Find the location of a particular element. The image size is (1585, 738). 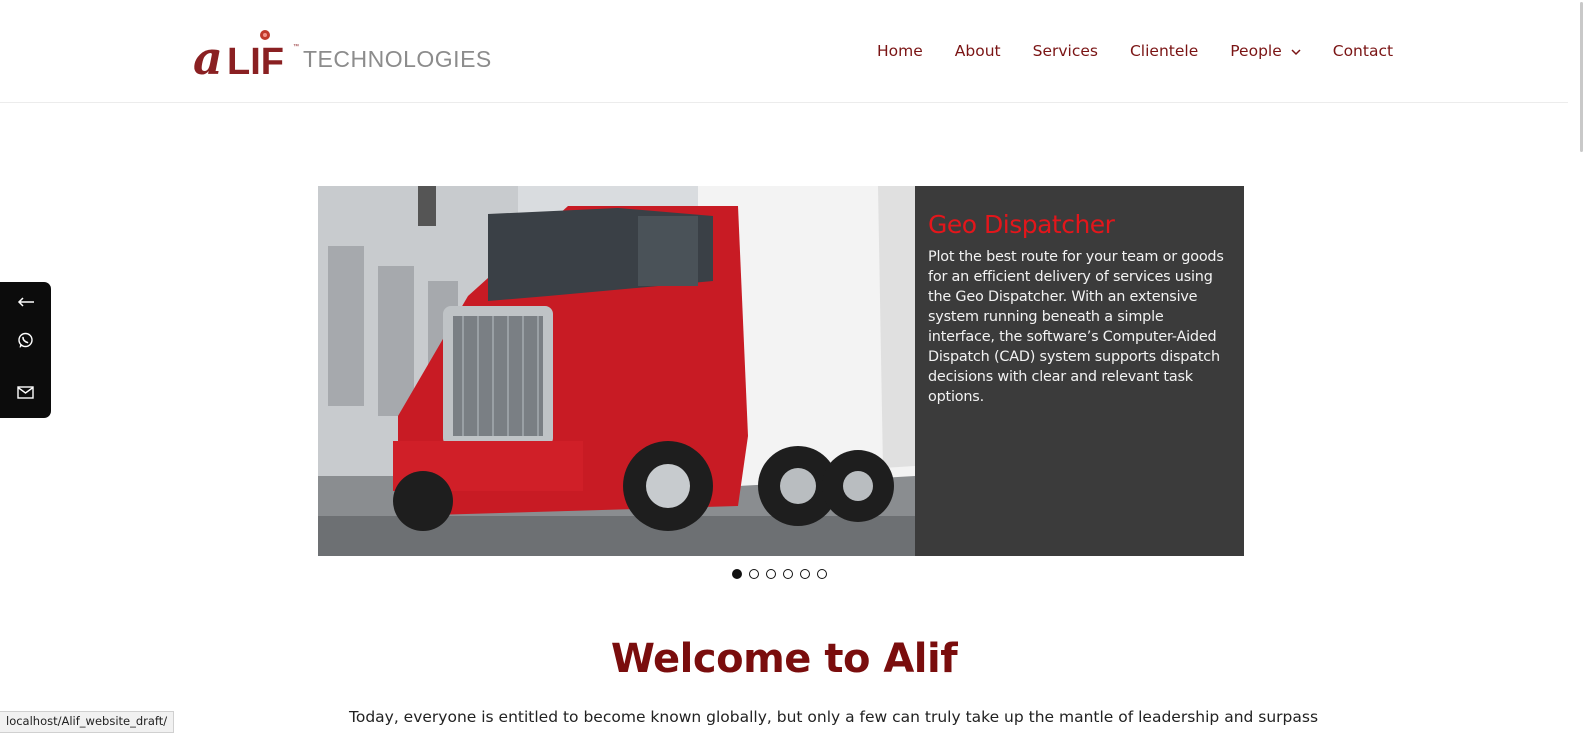

nav-about: About is located at coordinates (978, 51).